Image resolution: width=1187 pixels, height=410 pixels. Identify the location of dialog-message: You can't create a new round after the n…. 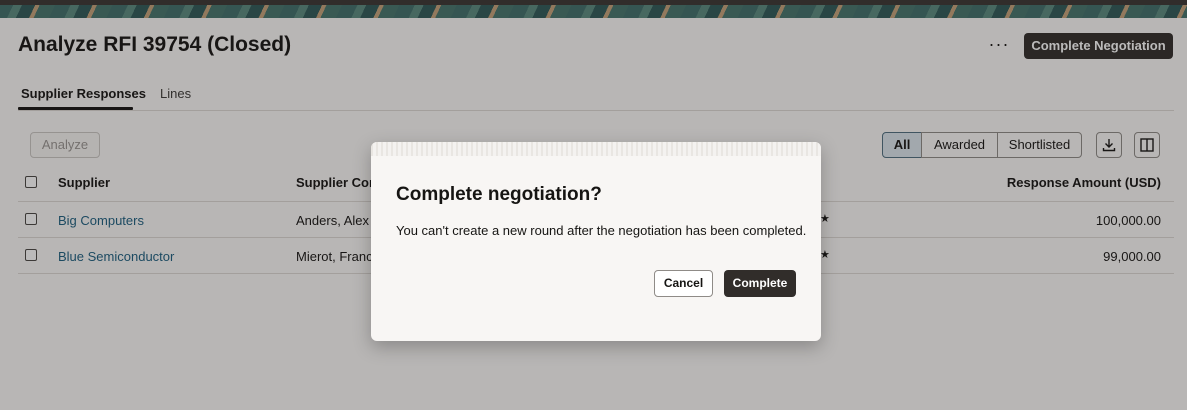
(601, 230).